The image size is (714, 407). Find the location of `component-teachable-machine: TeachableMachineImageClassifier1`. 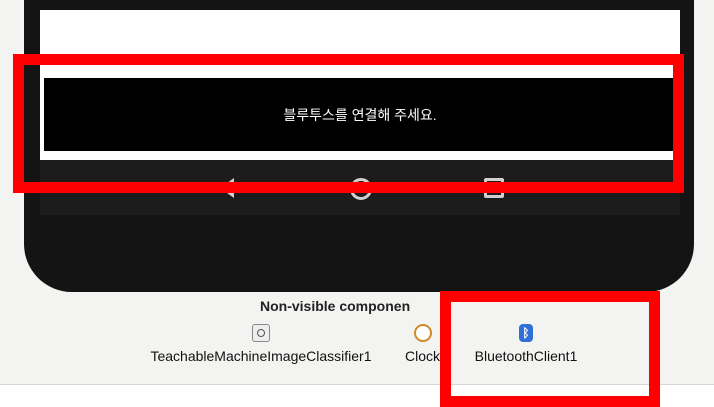

component-teachable-machine: TeachableMachineImageClassifier1 is located at coordinates (261, 344).